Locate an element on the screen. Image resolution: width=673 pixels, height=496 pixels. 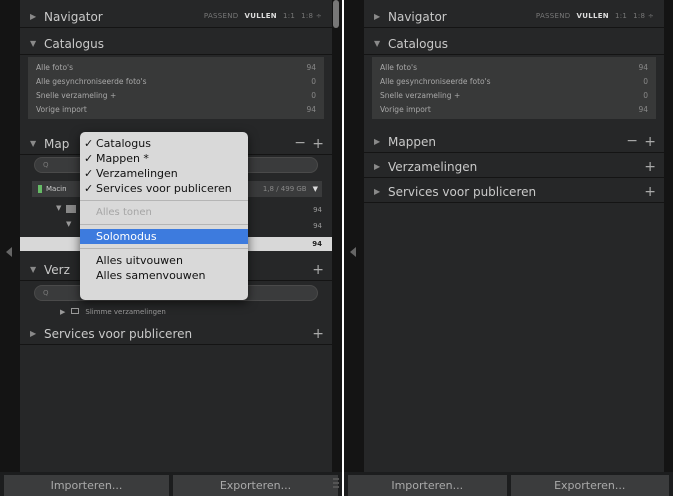
folder-icon is located at coordinates (71, 209).